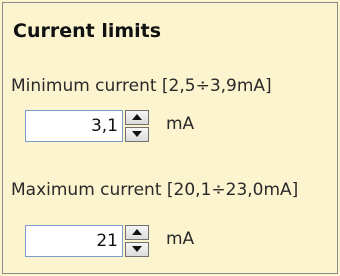  Describe the element at coordinates (155, 190) in the screenshot. I see `max-current-label: Maximum current [20,1÷23,0mA]` at that location.